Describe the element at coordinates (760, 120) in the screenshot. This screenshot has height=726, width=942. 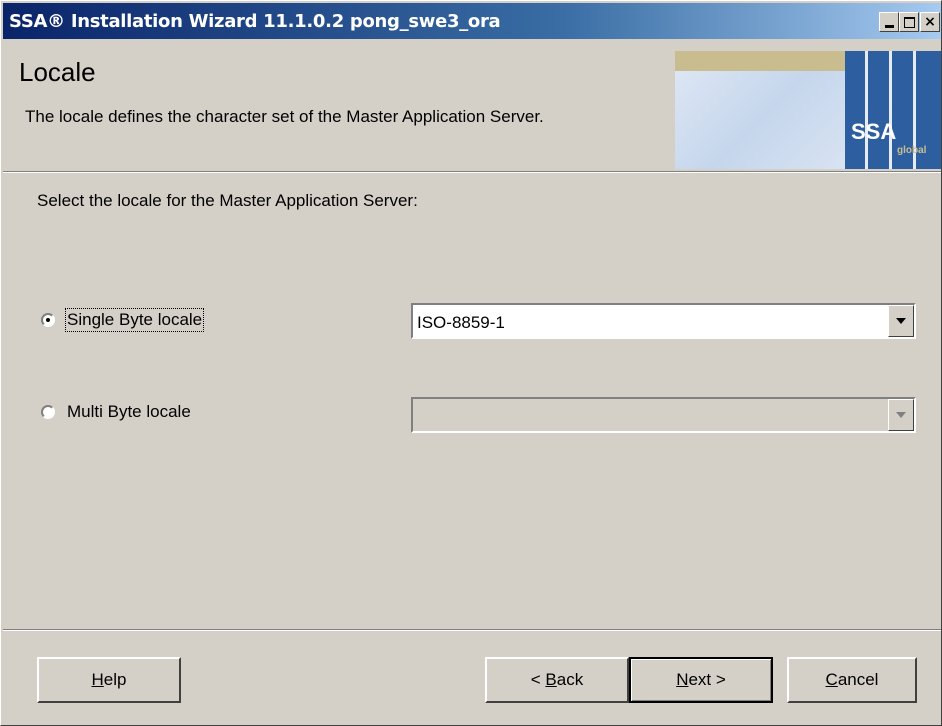
I see `logo-background` at that location.